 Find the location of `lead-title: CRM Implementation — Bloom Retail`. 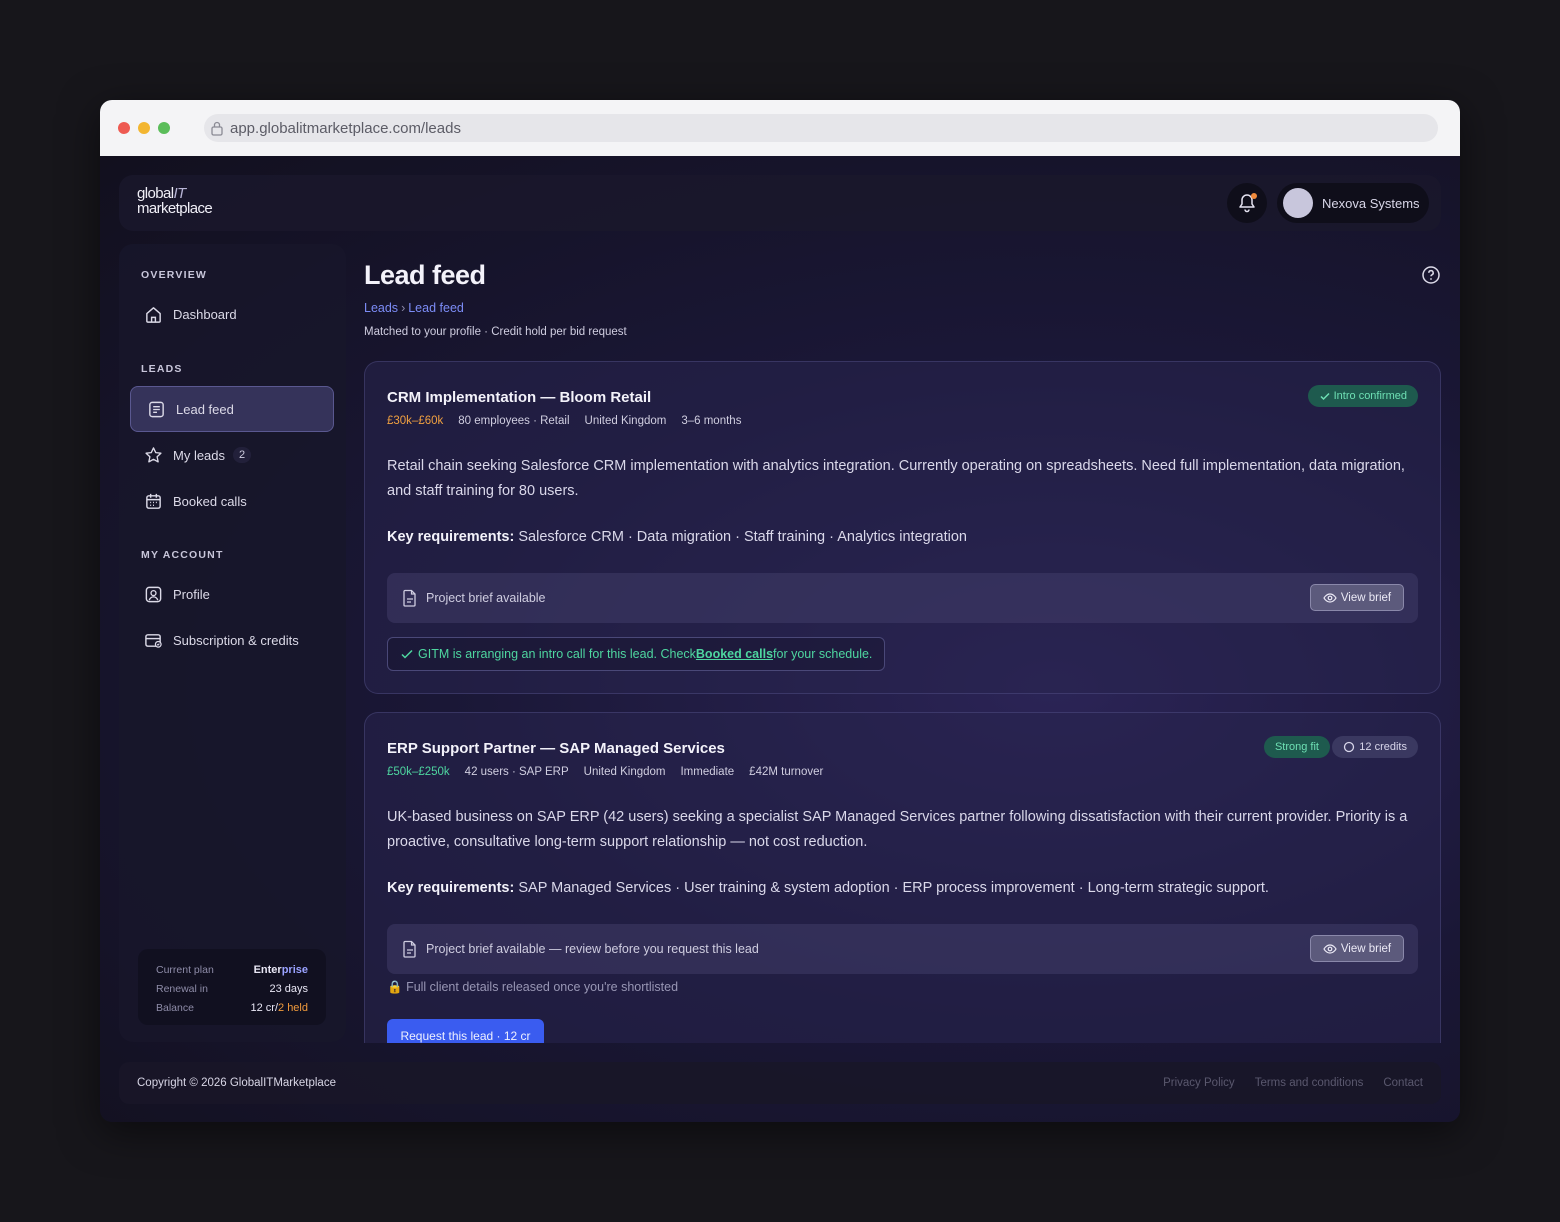

lead-title: CRM Implementation — Bloom Retail is located at coordinates (519, 397).